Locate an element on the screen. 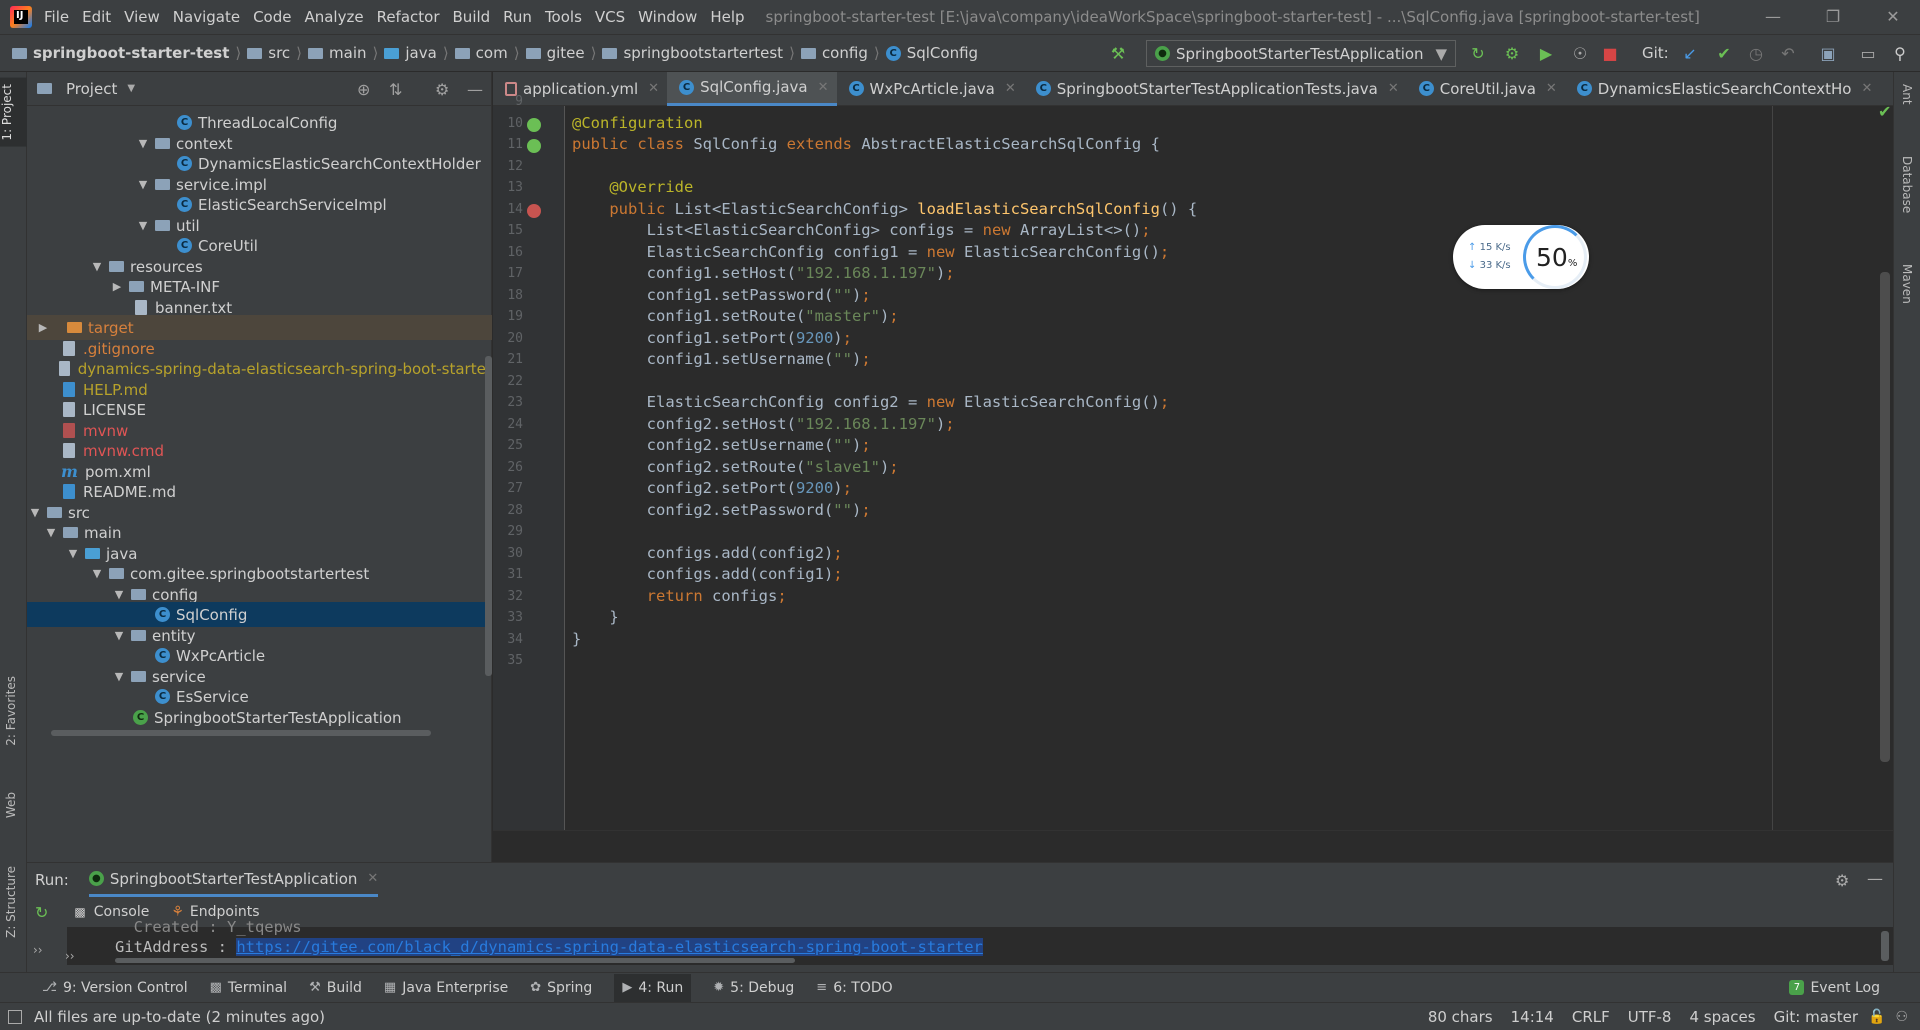  restore-button: ❐ is located at coordinates (1833, 17).